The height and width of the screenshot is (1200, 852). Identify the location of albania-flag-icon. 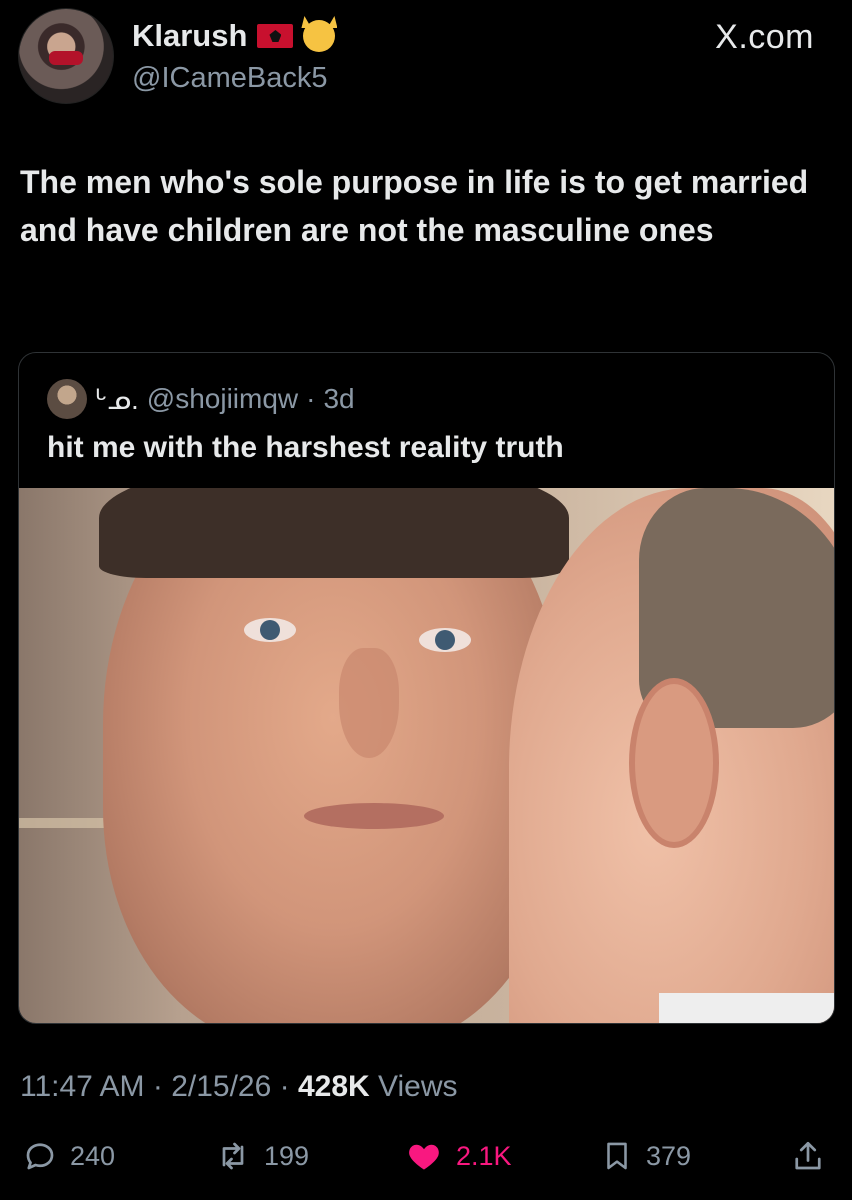
(275, 36).